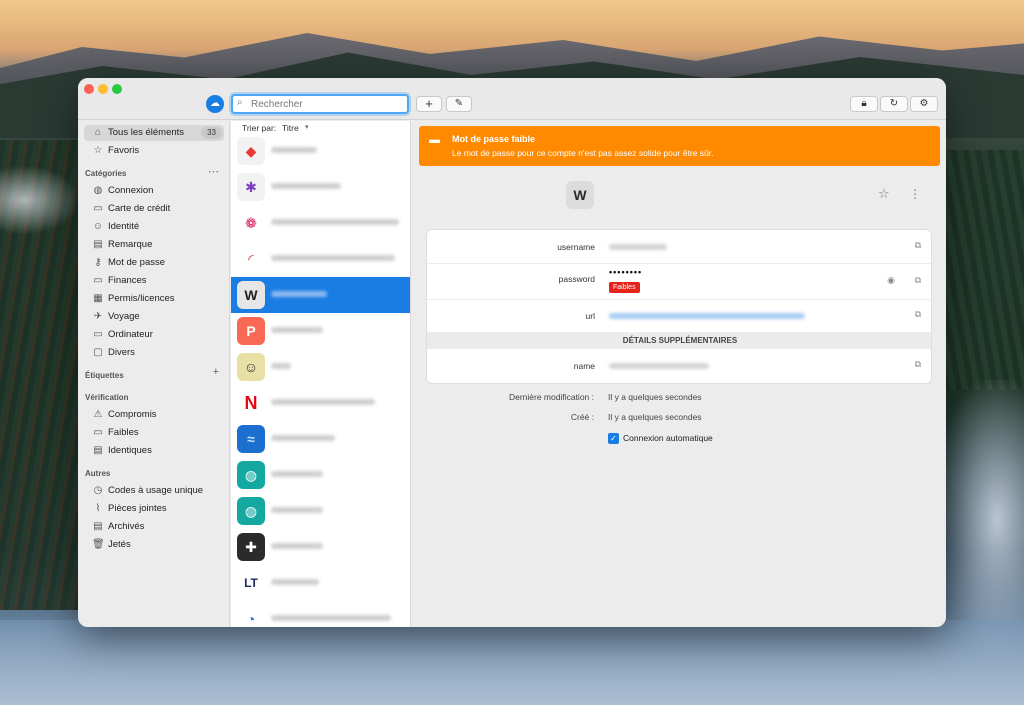 The image size is (1024, 705). Describe the element at coordinates (121, 352) in the screenshot. I see `sidebar-item-label: Divers` at that location.